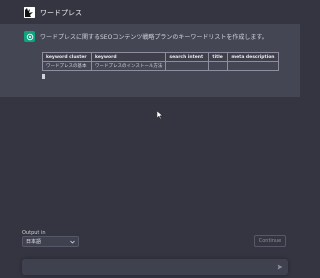 The image size is (320, 278). I want to click on header-keyword: keyword, so click(128, 57).